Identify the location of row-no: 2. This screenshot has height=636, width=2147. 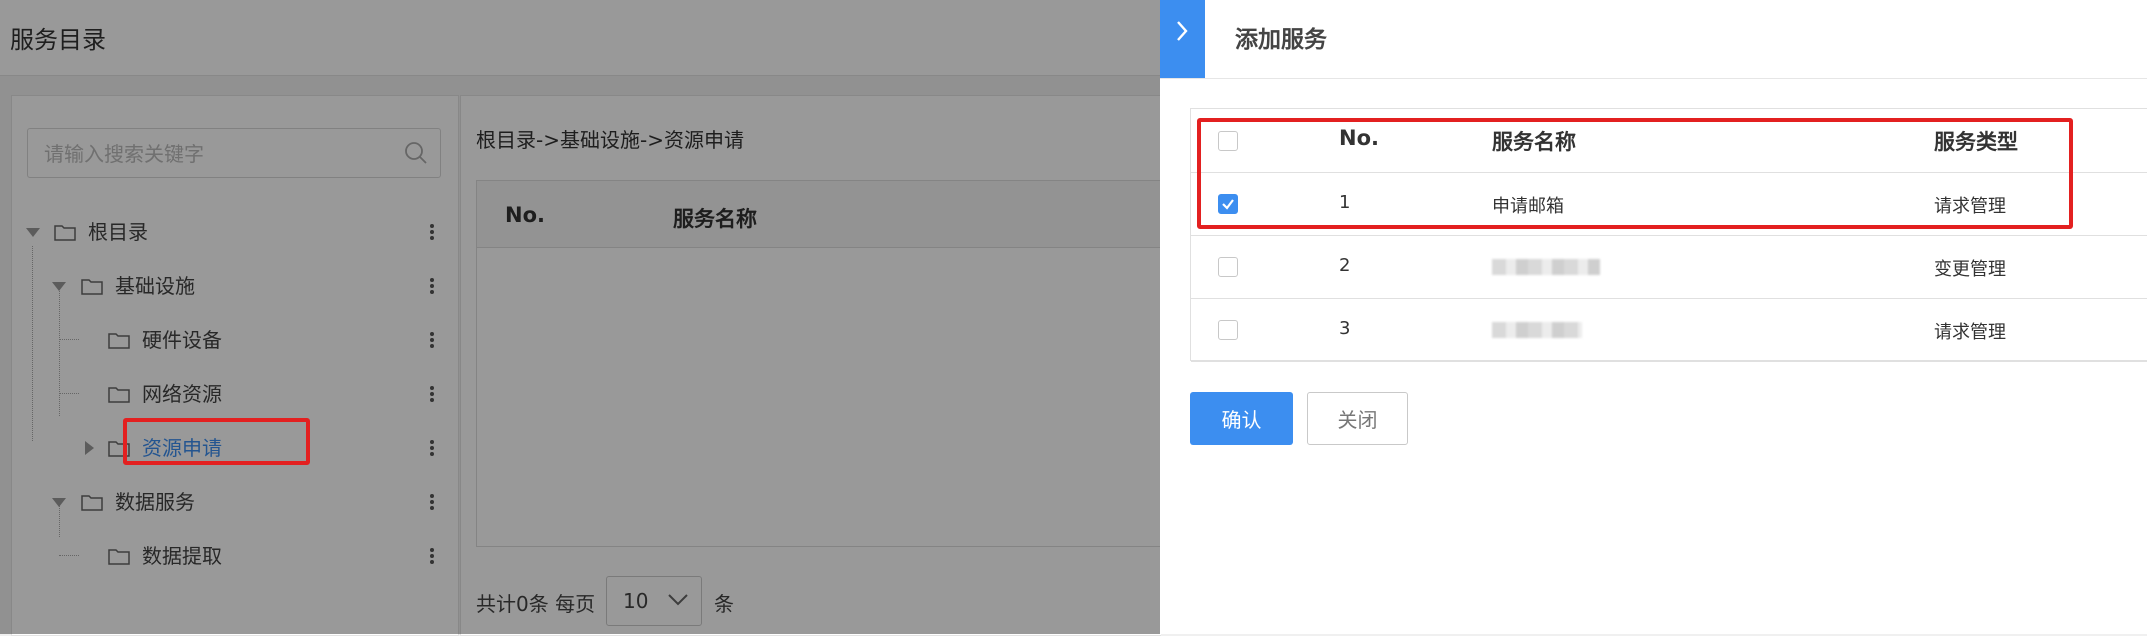
(1345, 265).